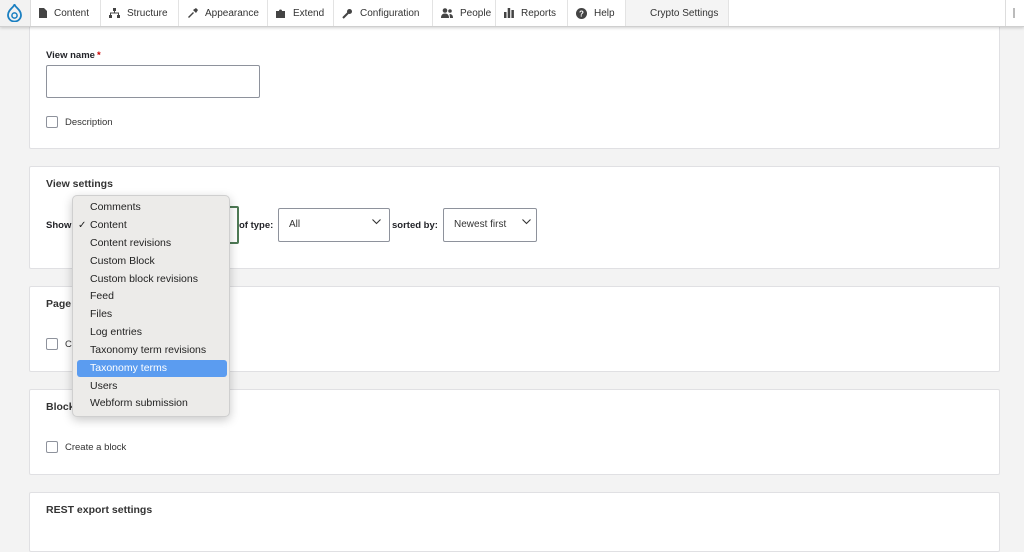 The height and width of the screenshot is (552, 1024). What do you see at coordinates (73, 55) in the screenshot?
I see `view-name-label: View name *` at bounding box center [73, 55].